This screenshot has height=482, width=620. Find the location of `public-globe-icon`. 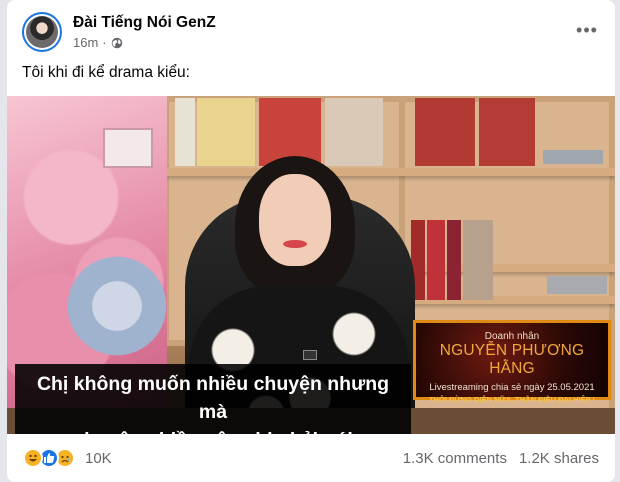

public-globe-icon is located at coordinates (116, 42).